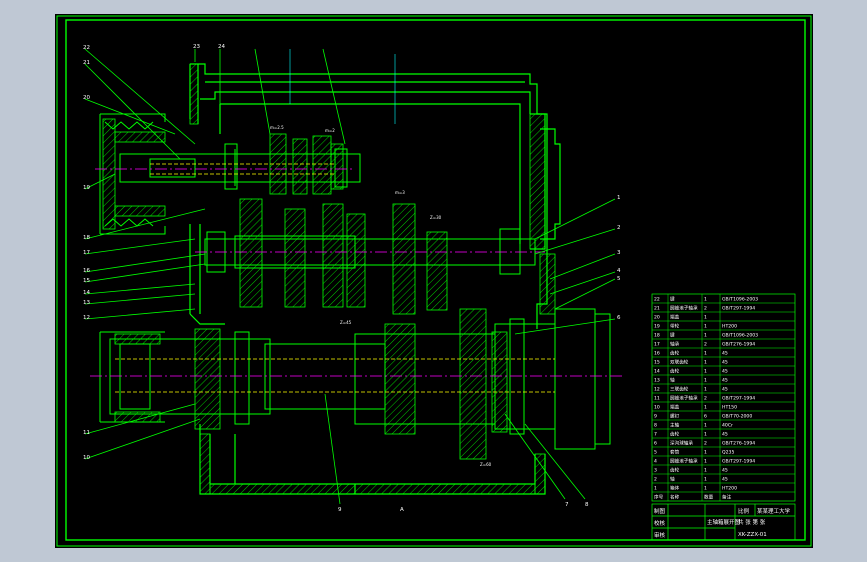  I want to click on callout-top-0: 22, so click(86, 48).